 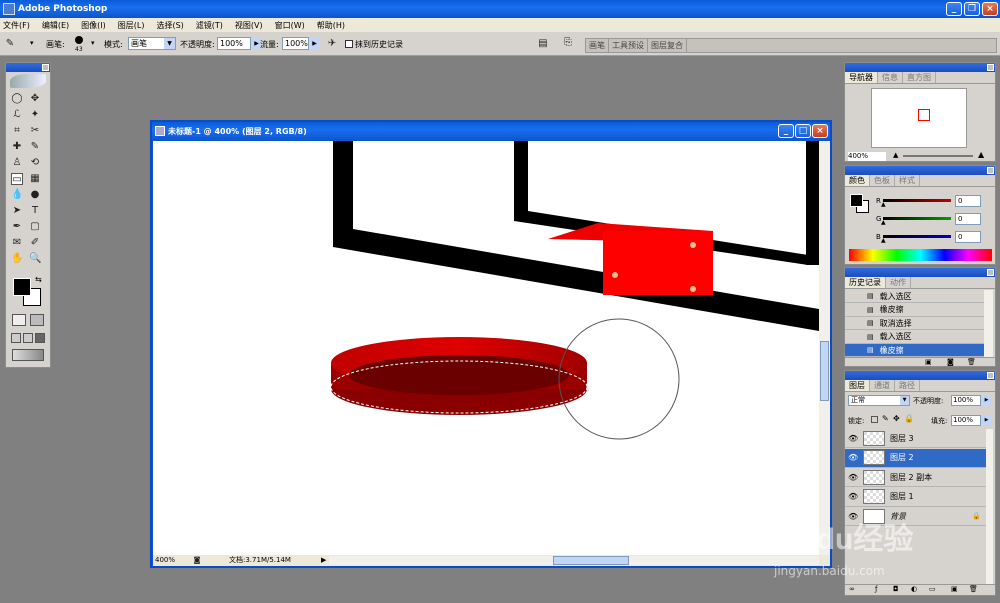 I want to click on layer-opacity-input: 100%, so click(x=966, y=400).